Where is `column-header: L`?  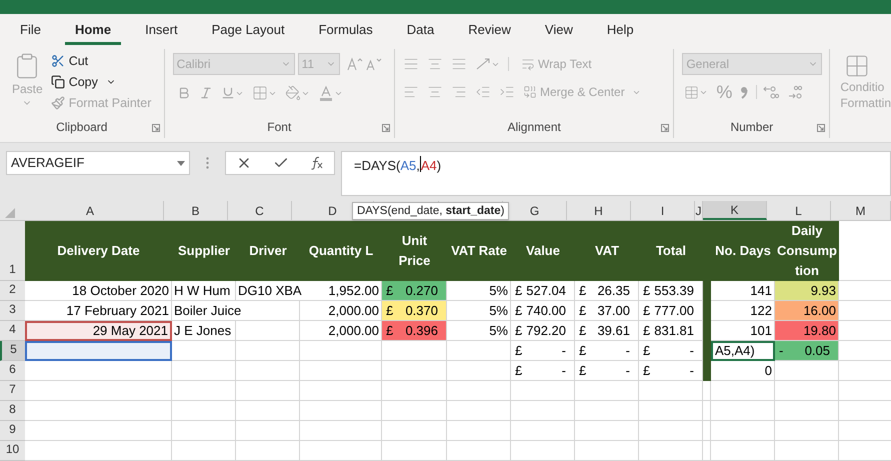 column-header: L is located at coordinates (799, 210).